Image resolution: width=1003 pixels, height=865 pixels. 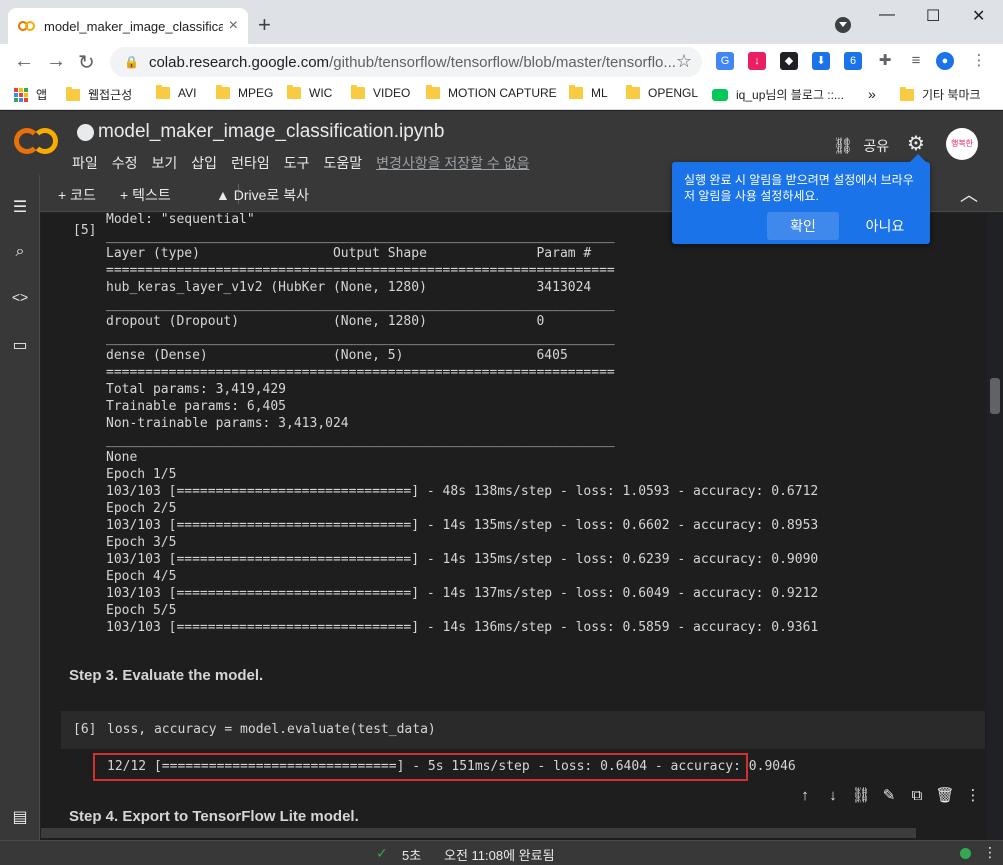 I want to click on forward-button: →, so click(x=56, y=61).